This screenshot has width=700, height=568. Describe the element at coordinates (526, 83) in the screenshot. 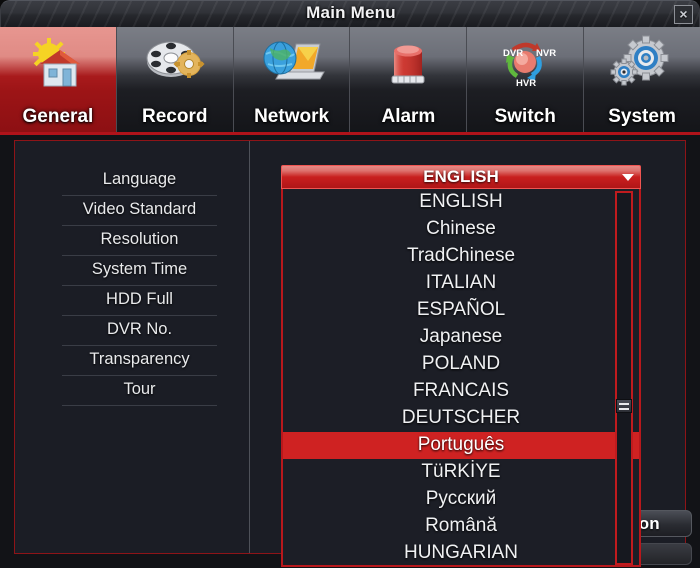

I see `svg-text: HVR` at that location.